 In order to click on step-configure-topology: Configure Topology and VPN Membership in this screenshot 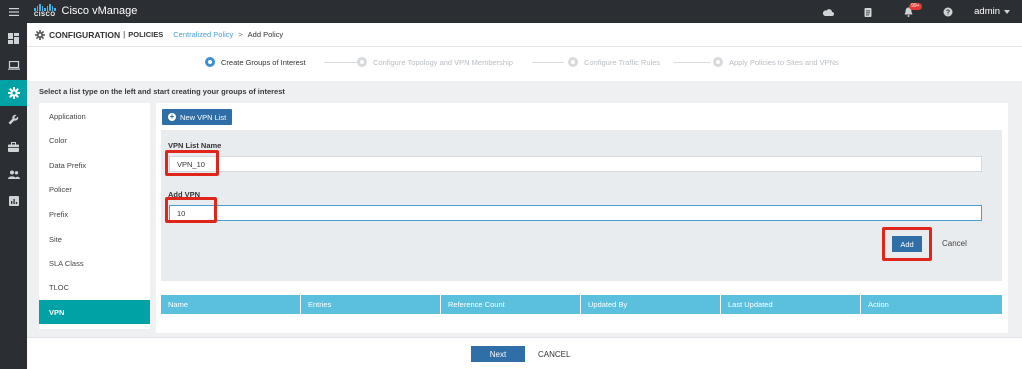, I will do `click(435, 62)`.